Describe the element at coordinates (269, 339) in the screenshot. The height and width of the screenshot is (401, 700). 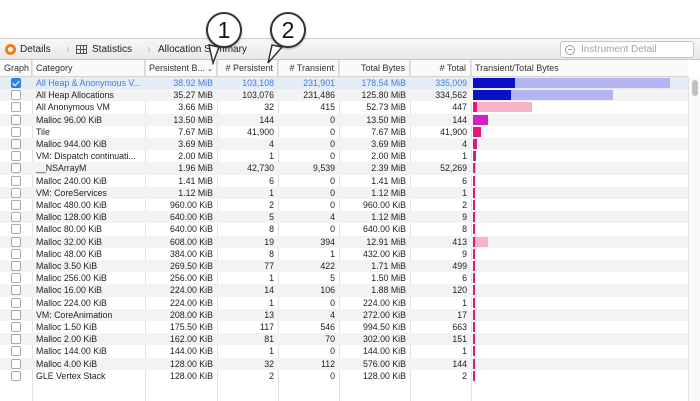
I see `cell-num-persistent: 81` at that location.